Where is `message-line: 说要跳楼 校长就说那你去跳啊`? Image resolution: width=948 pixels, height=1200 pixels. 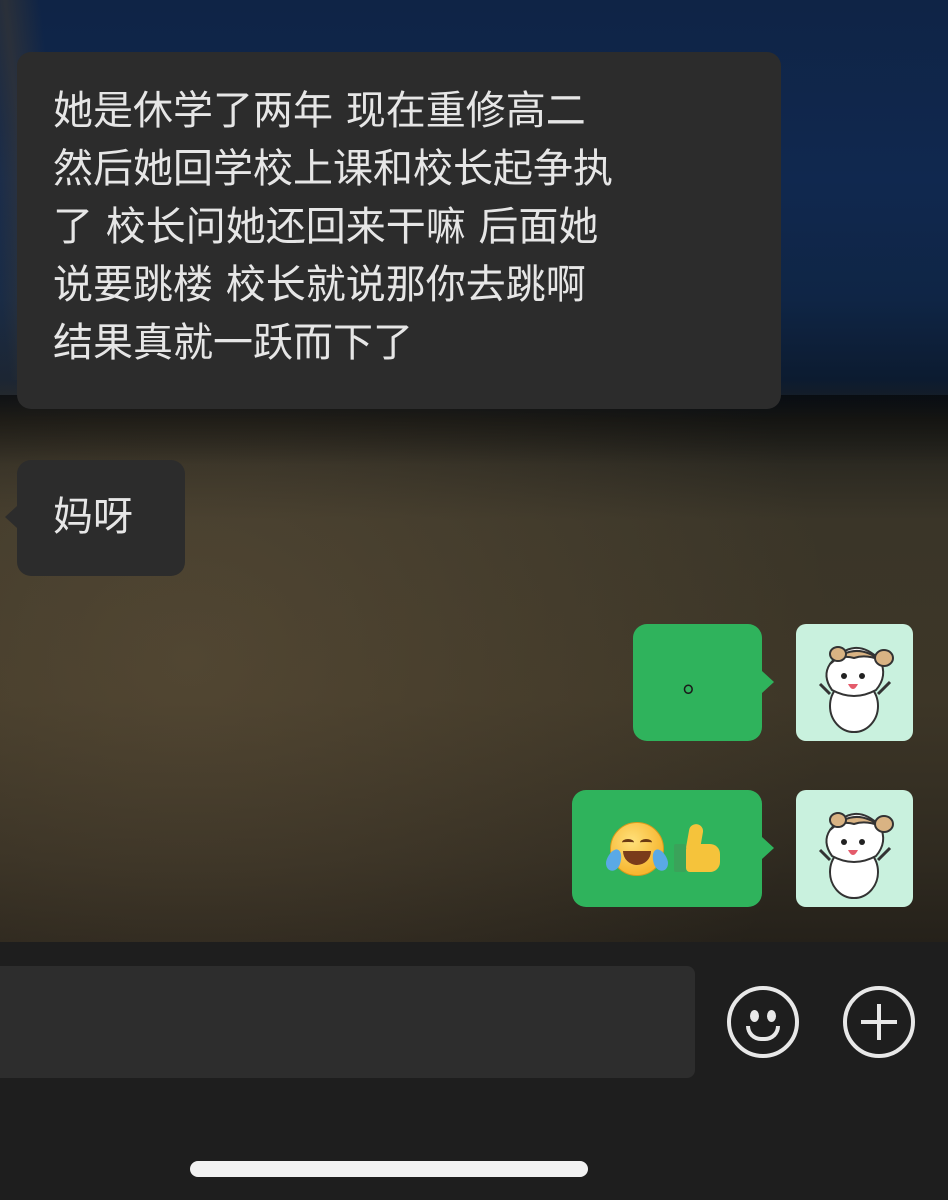
message-line: 说要跳楼 校长就说那你去跳啊 is located at coordinates (319, 285).